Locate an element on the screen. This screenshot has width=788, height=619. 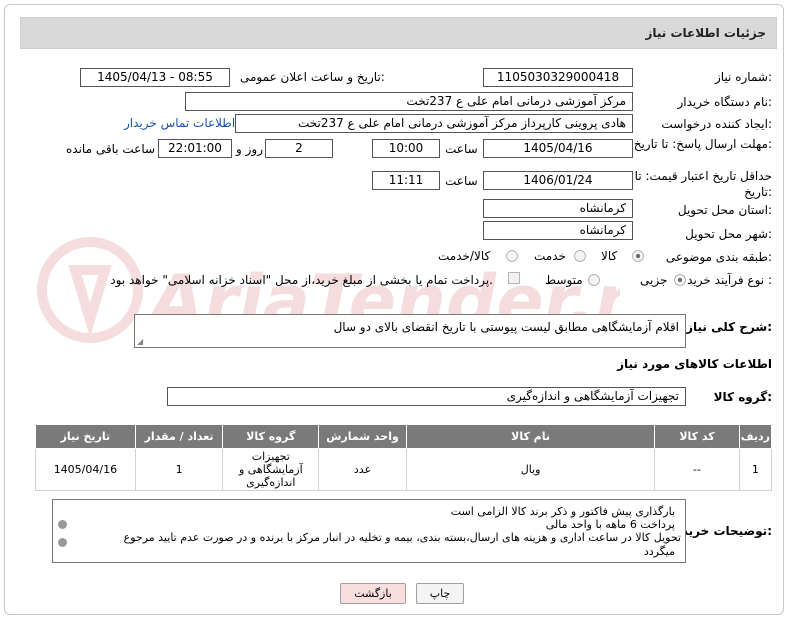
page-title: جزئیات اطلاعات نیاز is located at coordinates (705, 33).